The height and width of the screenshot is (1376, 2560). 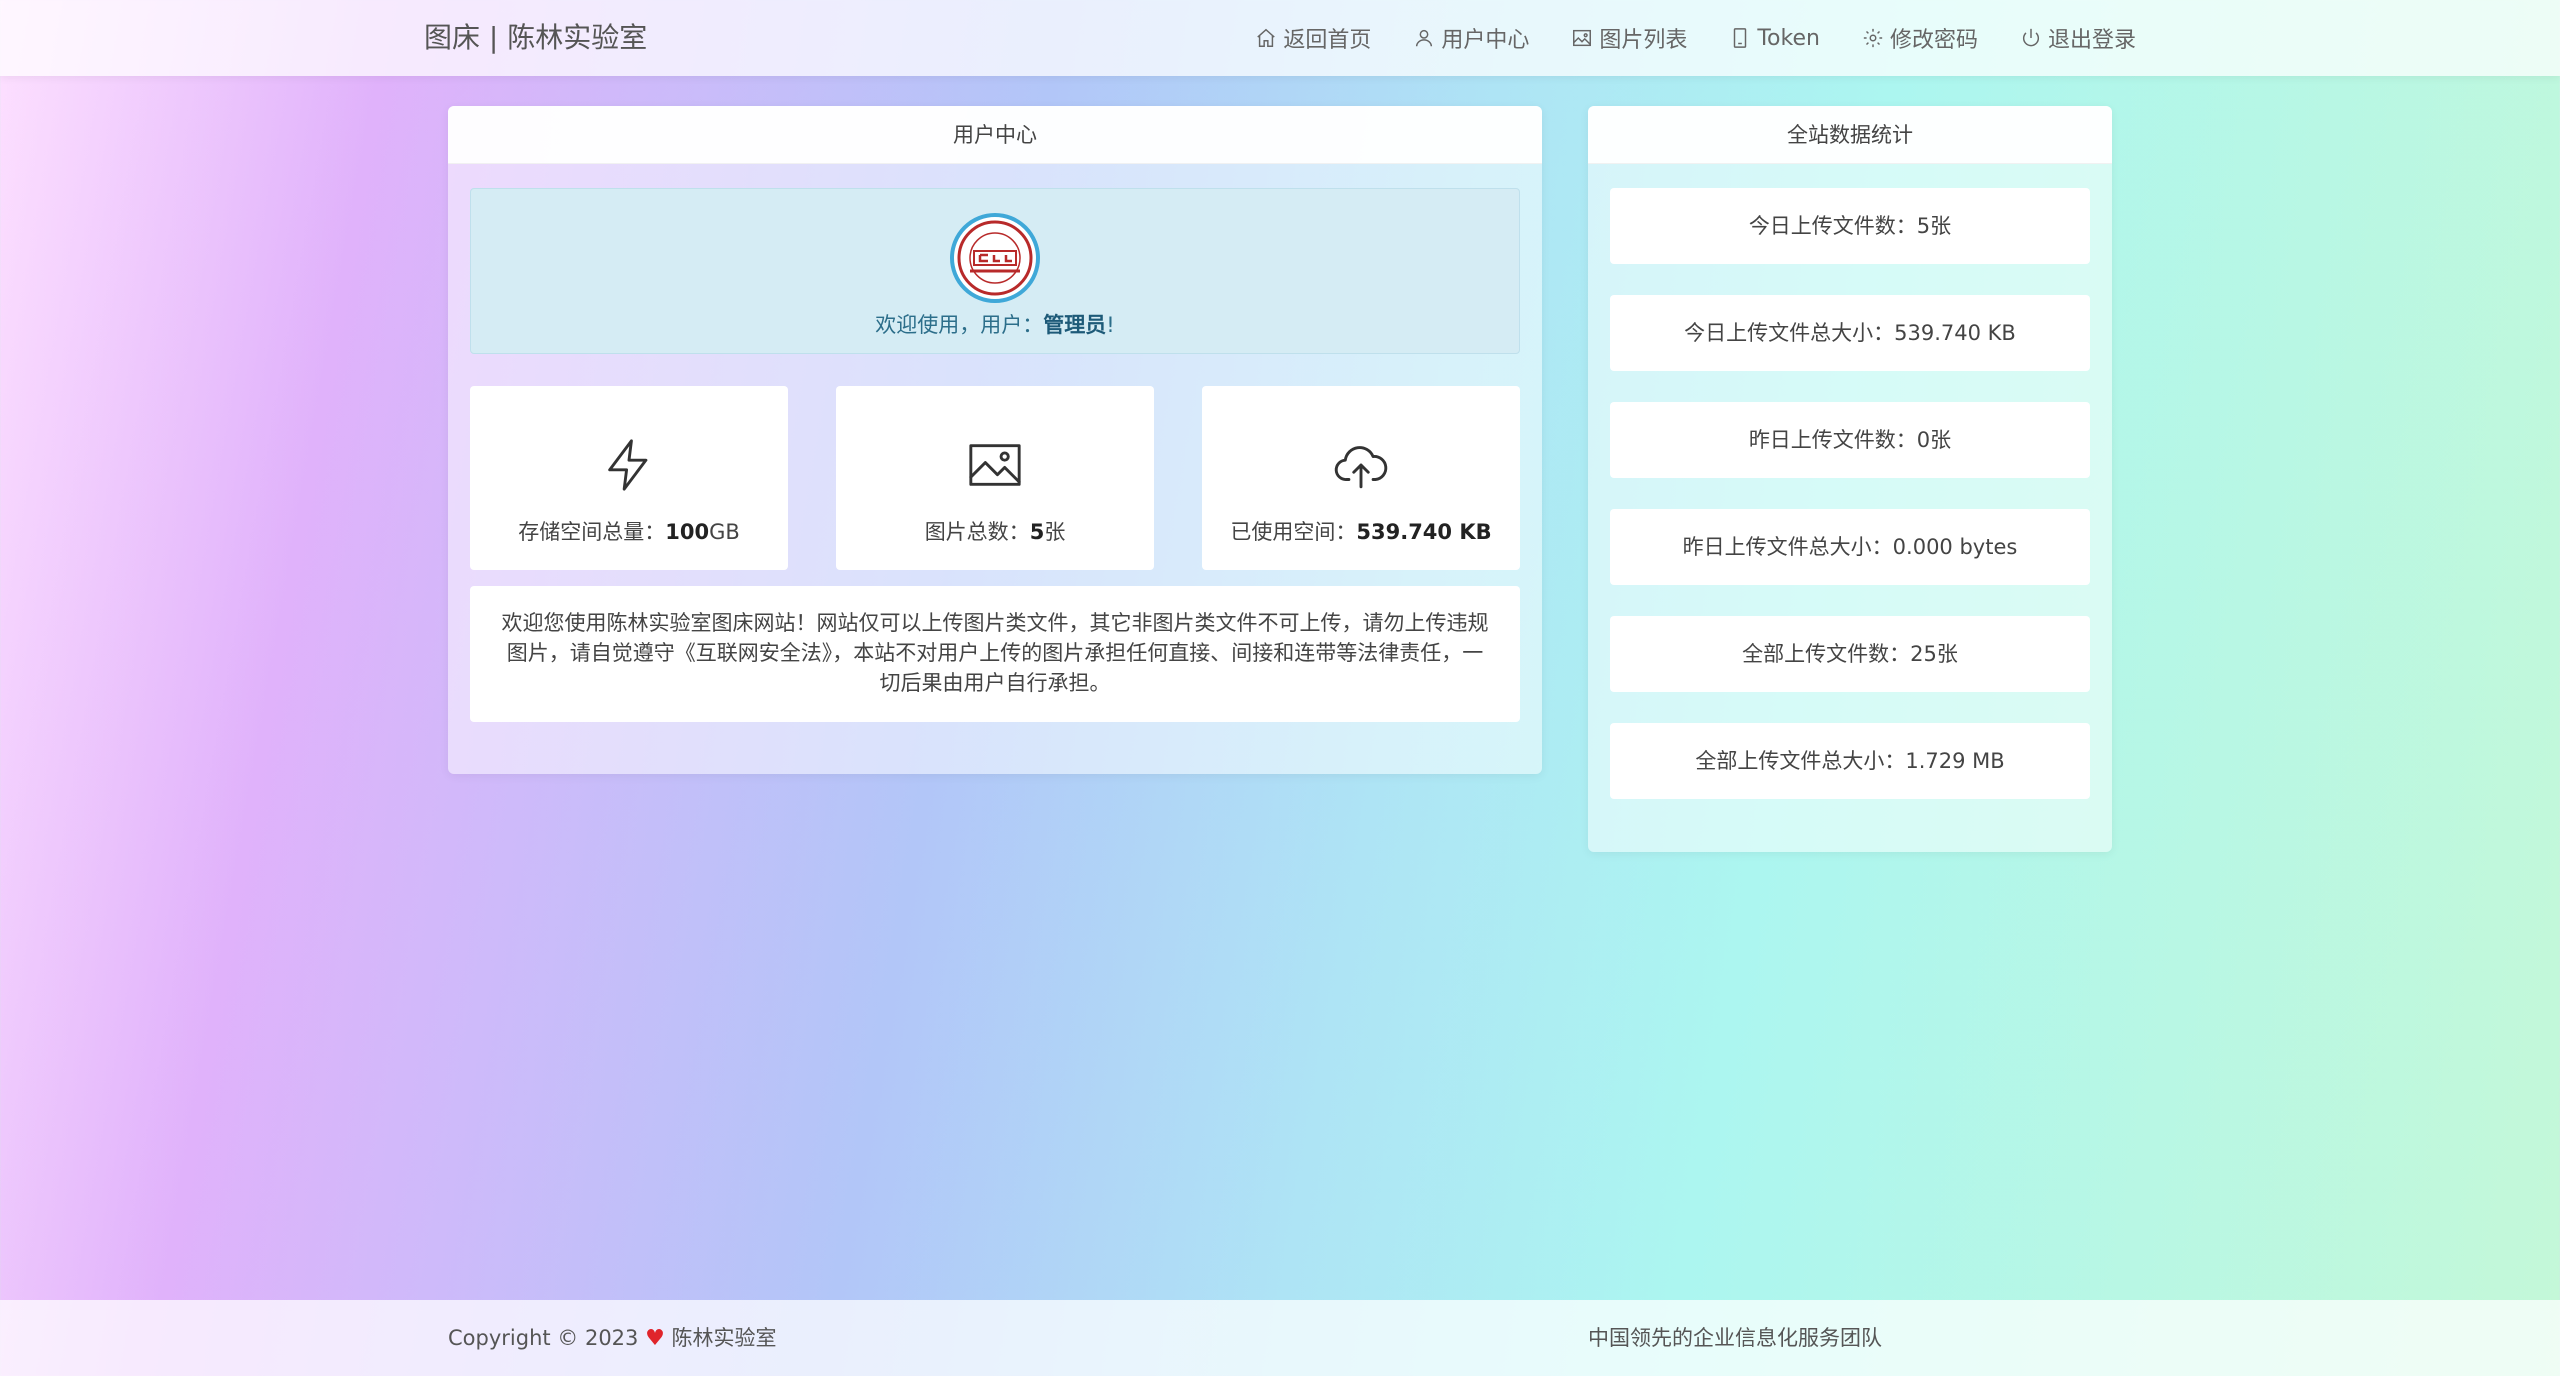 What do you see at coordinates (1055, 532) in the screenshot?
I see `image-count-unit: 张` at bounding box center [1055, 532].